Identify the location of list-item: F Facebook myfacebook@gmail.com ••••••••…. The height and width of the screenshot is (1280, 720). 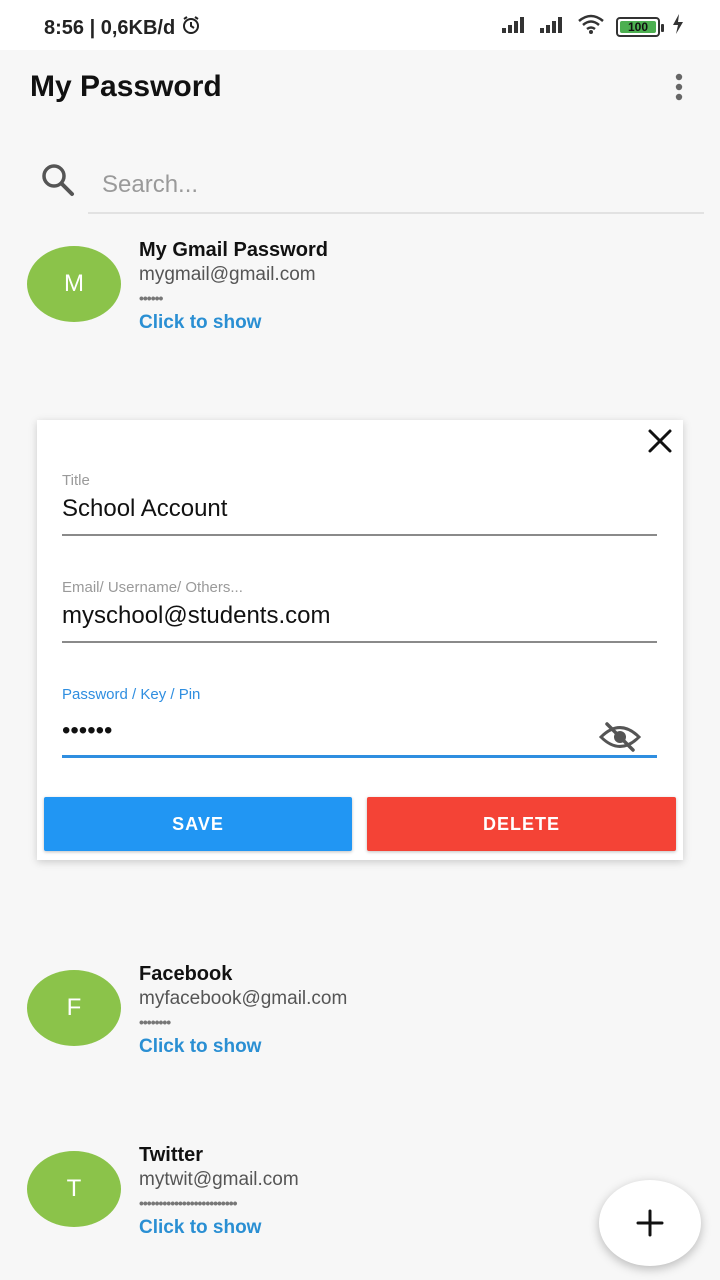
(360, 1012).